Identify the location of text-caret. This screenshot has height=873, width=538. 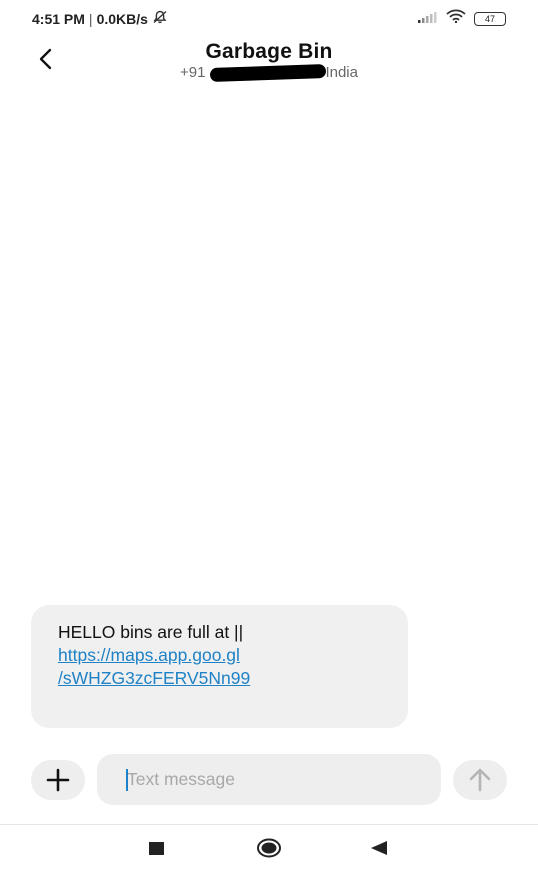
(127, 780).